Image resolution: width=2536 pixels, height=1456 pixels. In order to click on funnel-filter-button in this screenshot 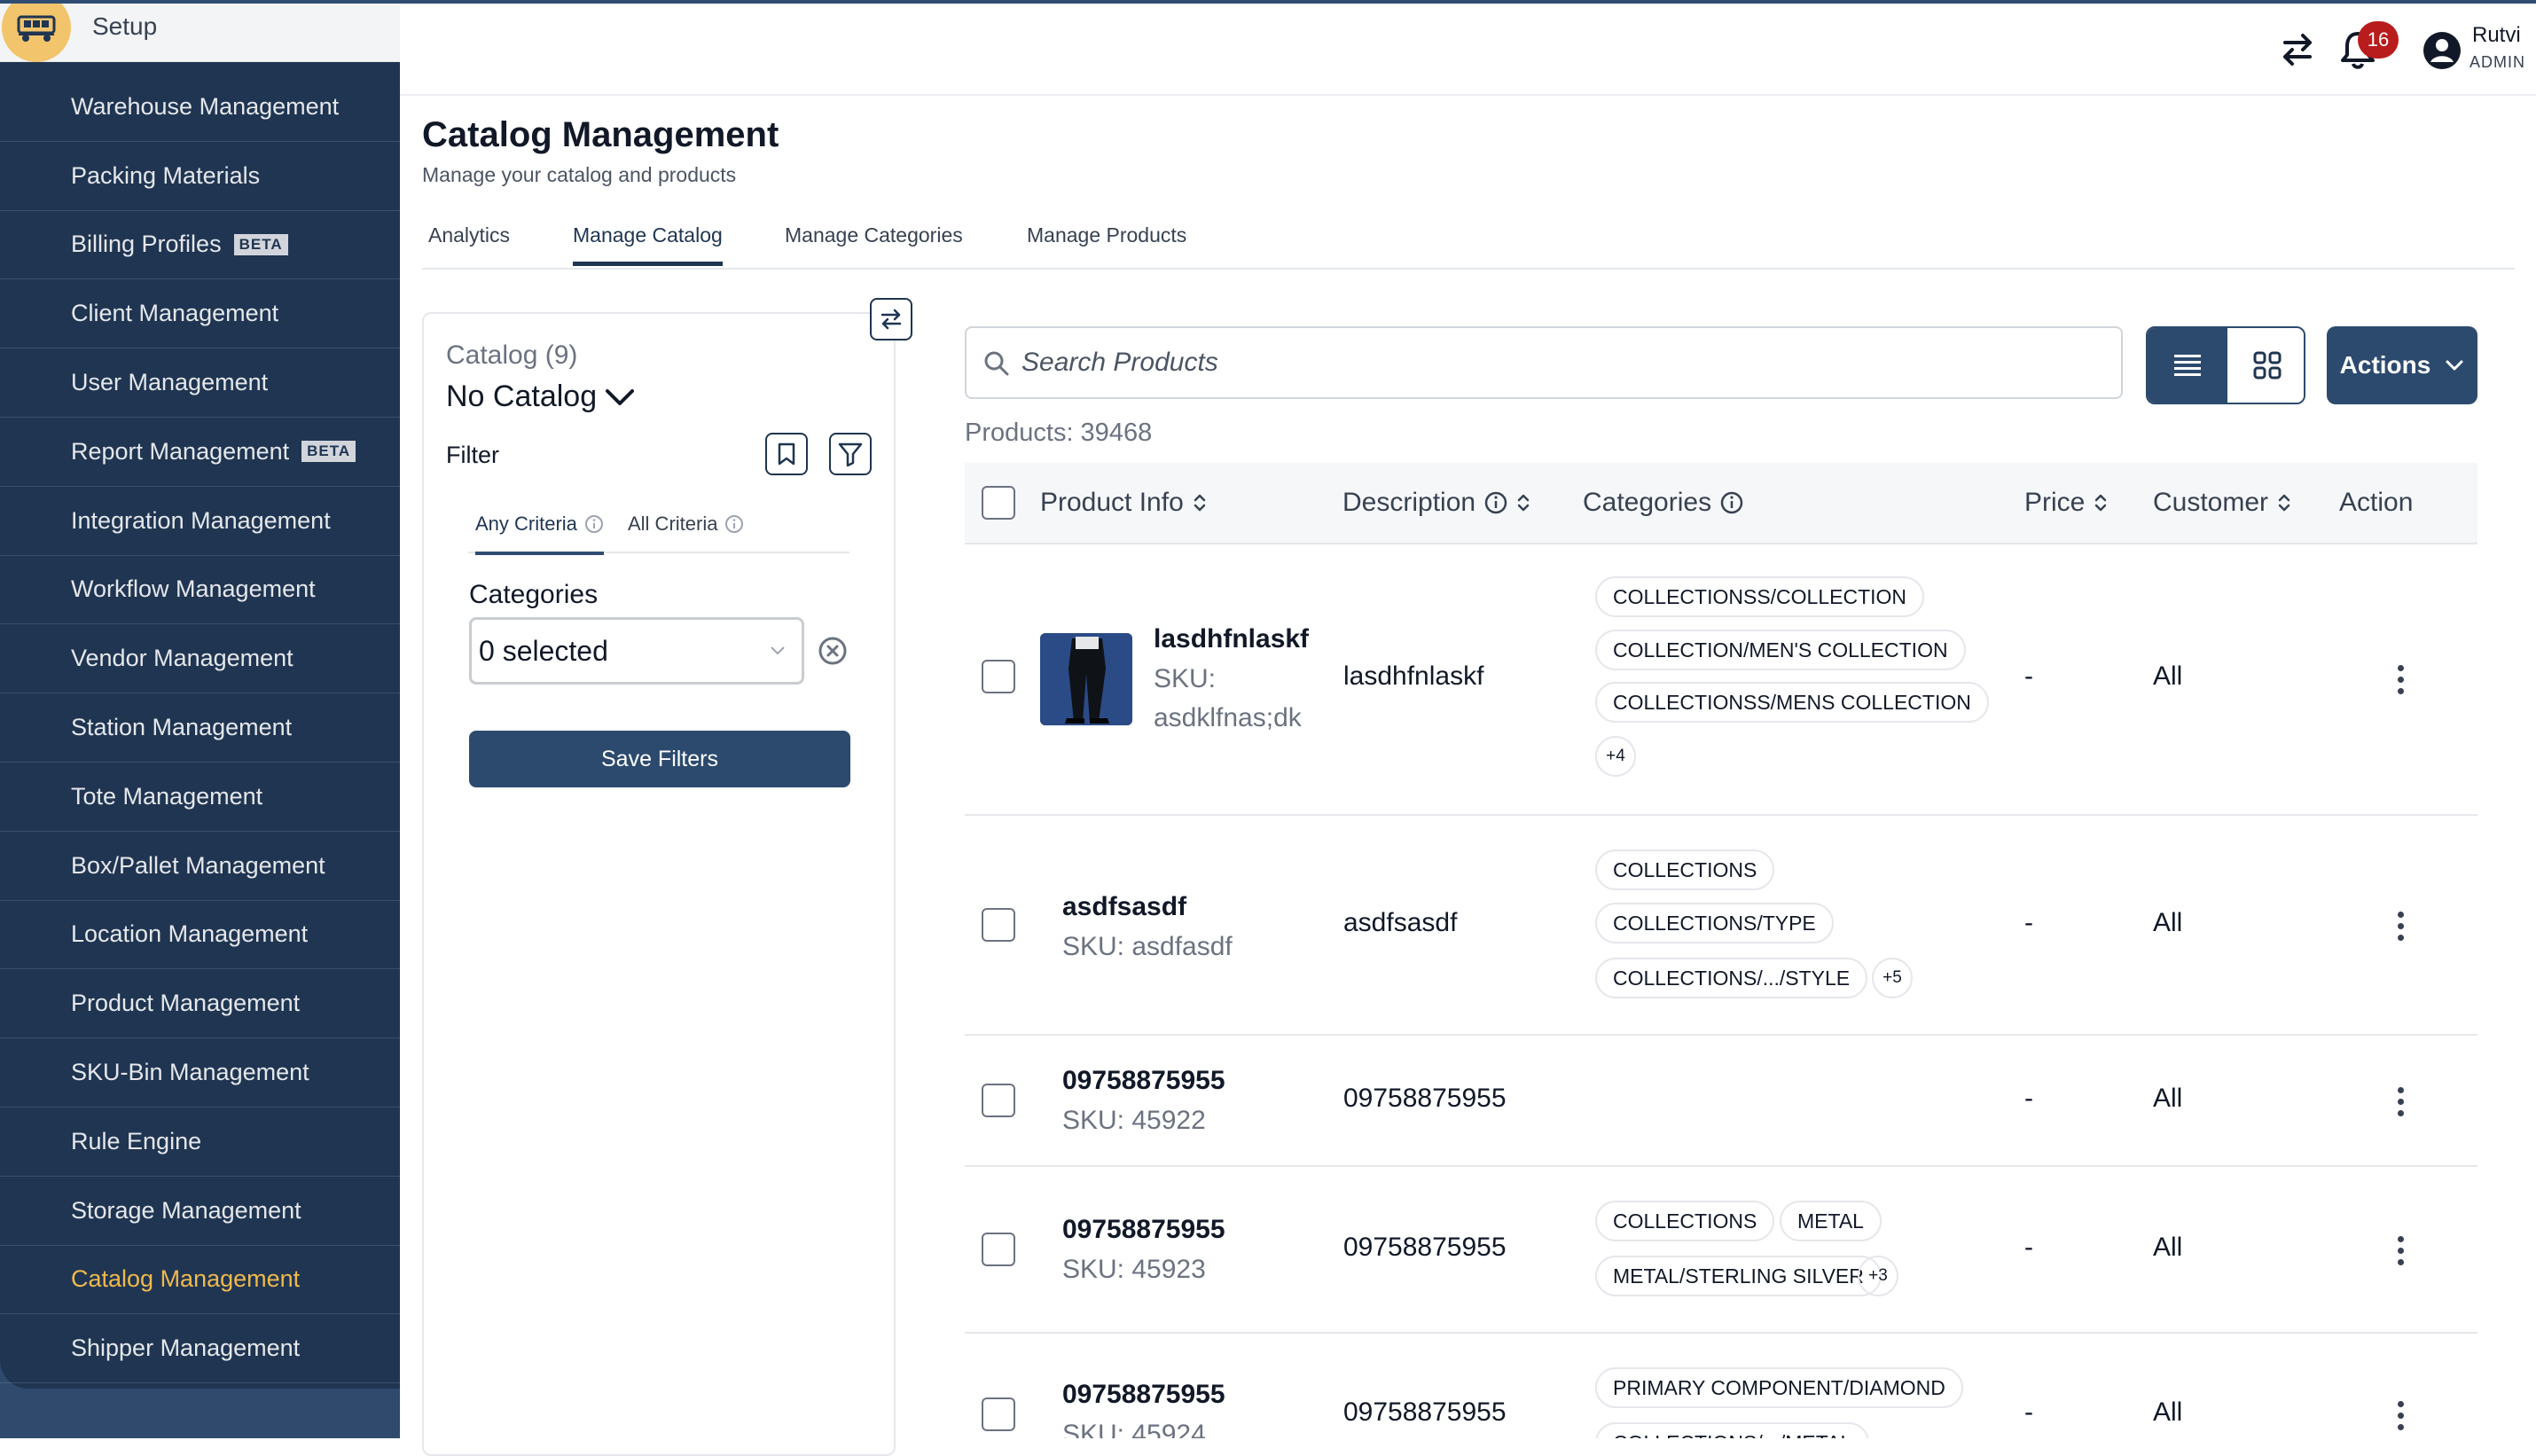, I will do `click(851, 454)`.